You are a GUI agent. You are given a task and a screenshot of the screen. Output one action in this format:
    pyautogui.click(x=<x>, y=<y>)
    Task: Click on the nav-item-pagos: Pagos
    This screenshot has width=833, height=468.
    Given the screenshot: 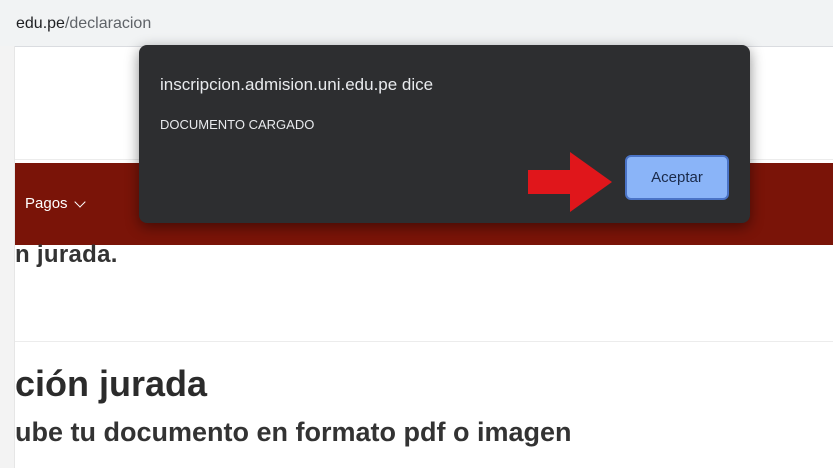 What is the action you would take?
    pyautogui.click(x=55, y=203)
    